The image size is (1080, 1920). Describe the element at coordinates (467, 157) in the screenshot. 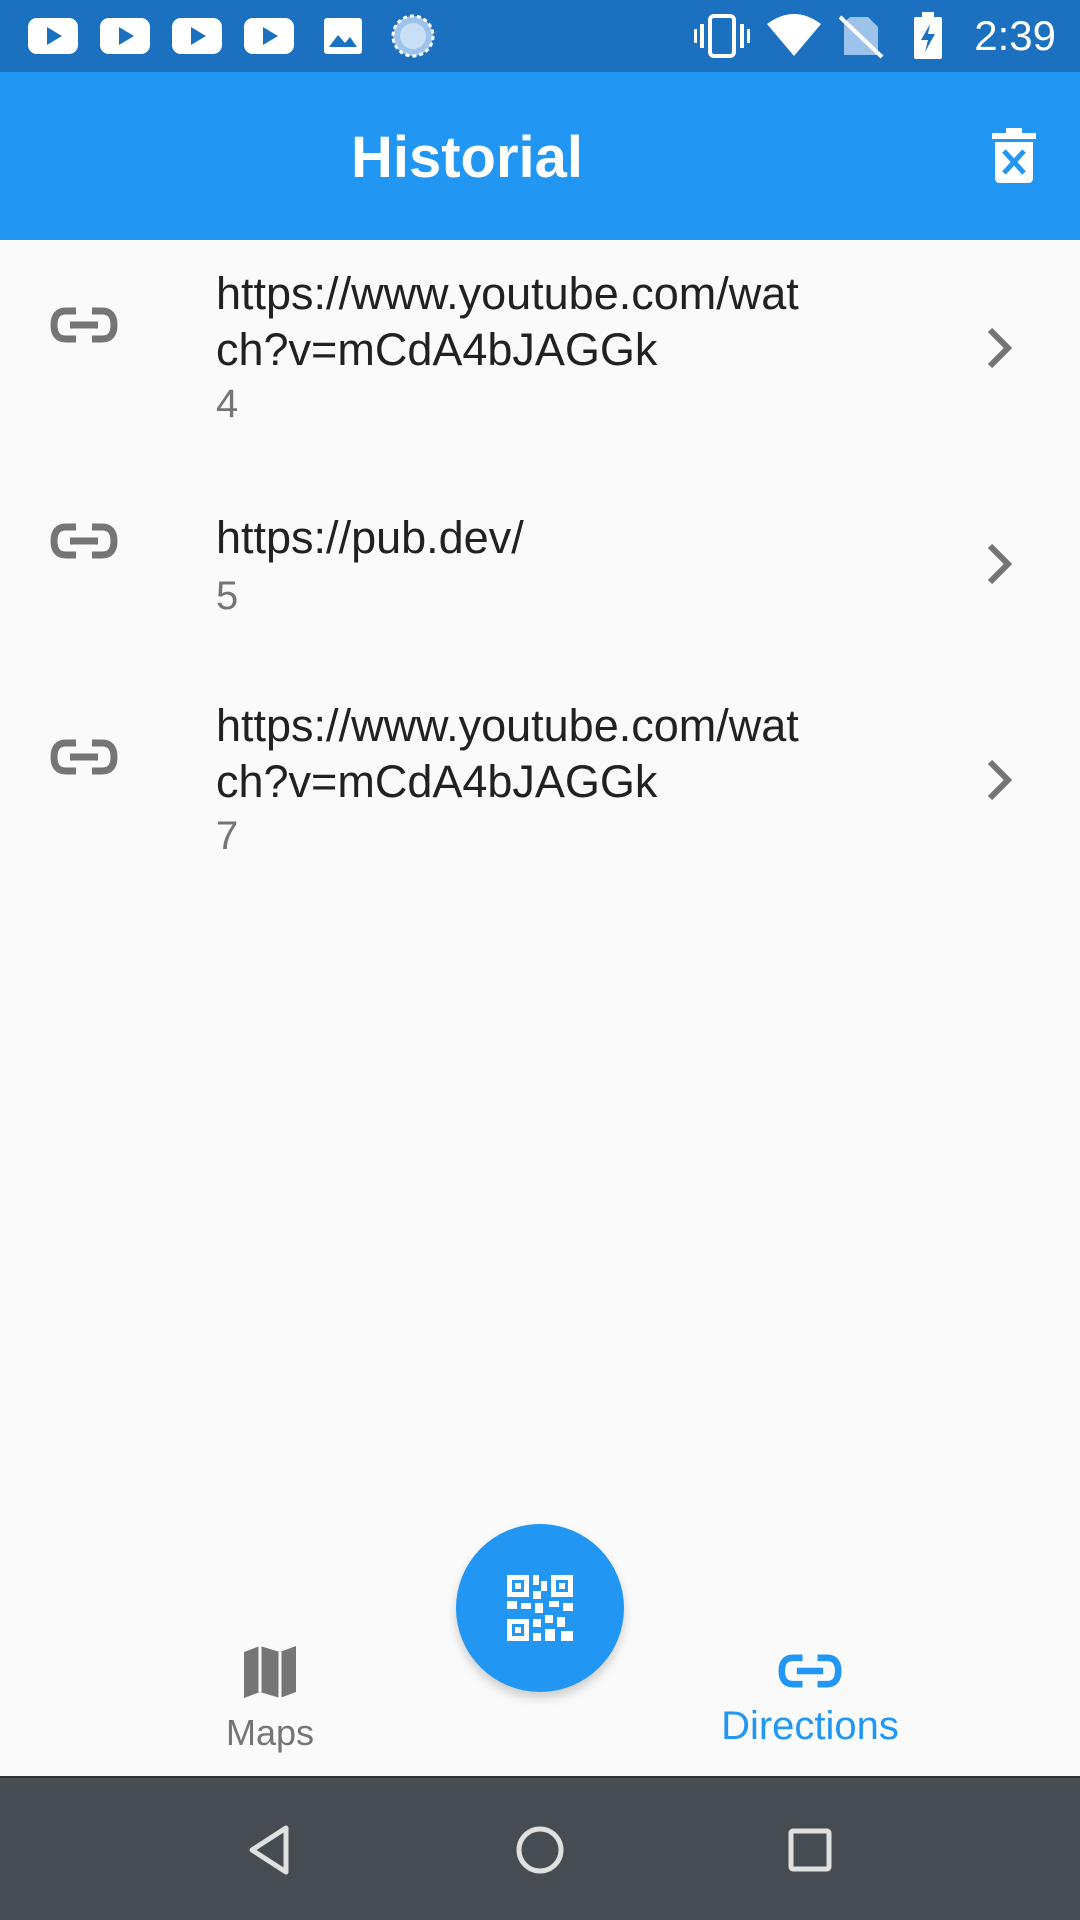

I see `page-title: Historial` at that location.